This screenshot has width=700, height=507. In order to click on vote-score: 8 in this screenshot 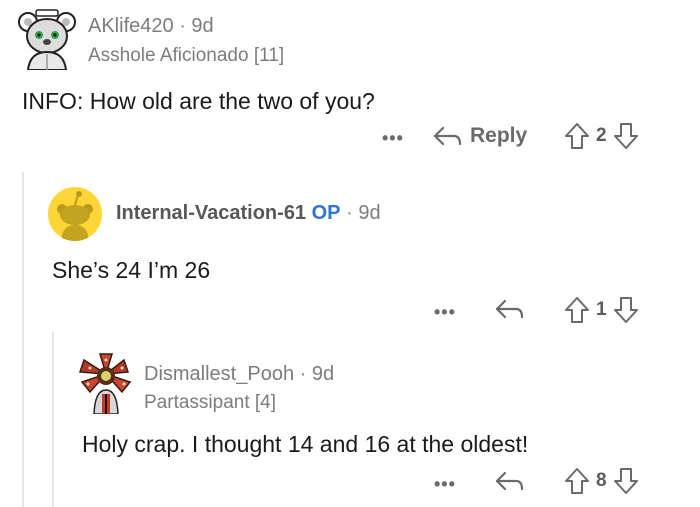, I will do `click(601, 480)`.